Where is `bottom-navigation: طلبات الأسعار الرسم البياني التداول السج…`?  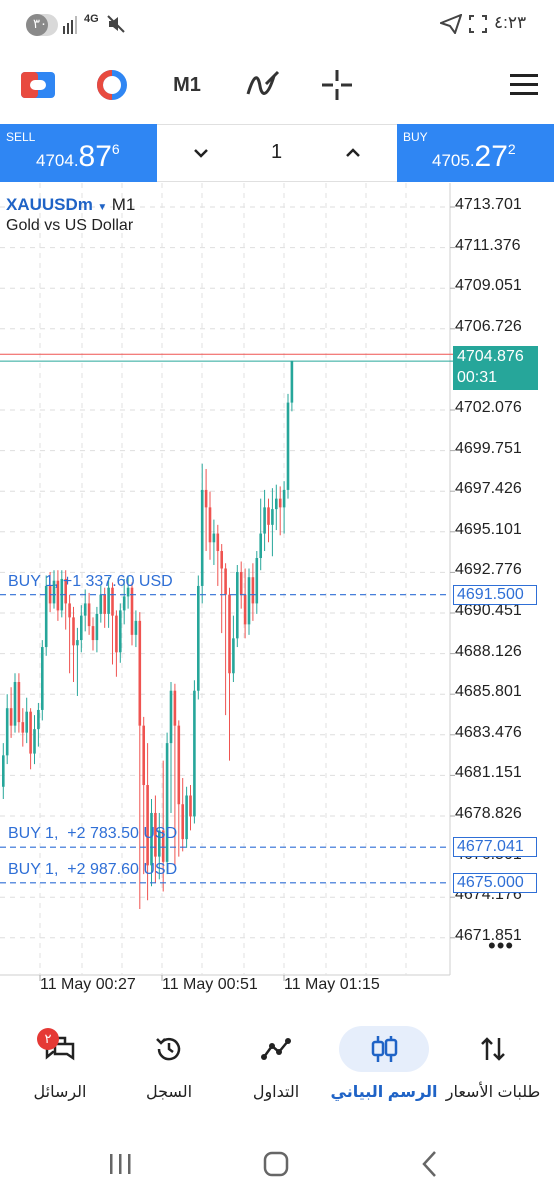
bottom-navigation: طلبات الأسعار الرسم البياني التداول السج… is located at coordinates (277, 1060).